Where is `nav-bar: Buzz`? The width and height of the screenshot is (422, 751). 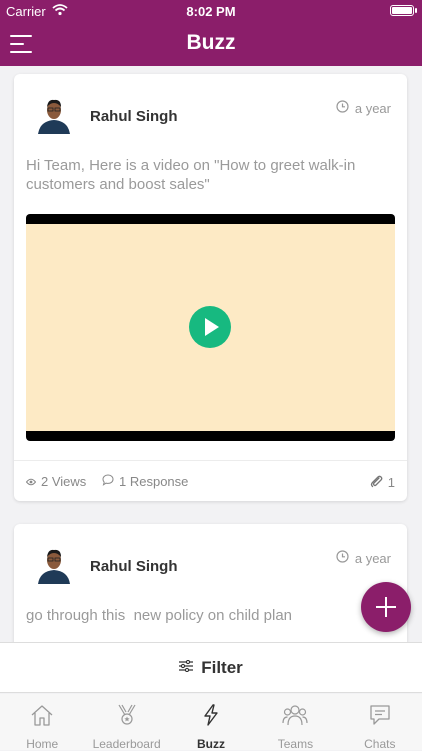
nav-bar: Buzz is located at coordinates (211, 44).